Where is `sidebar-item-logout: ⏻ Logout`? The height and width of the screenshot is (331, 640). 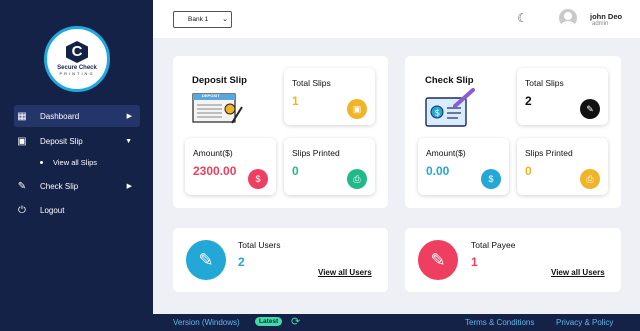
sidebar-item-logout: ⏻ Logout is located at coordinates (77, 210).